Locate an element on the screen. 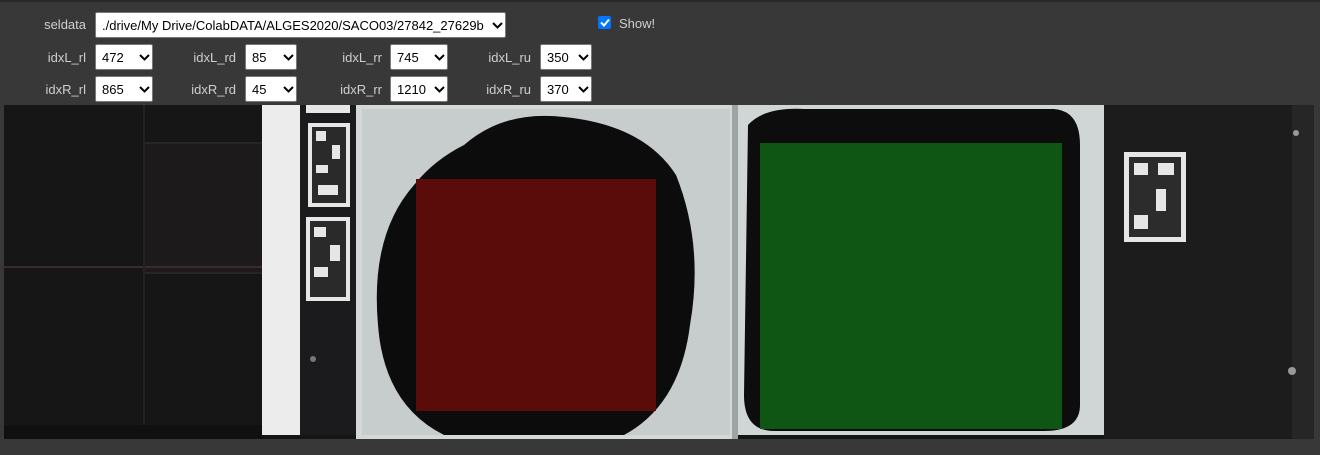 The width and height of the screenshot is (1320, 455). checkmark-icon is located at coordinates (604, 22).